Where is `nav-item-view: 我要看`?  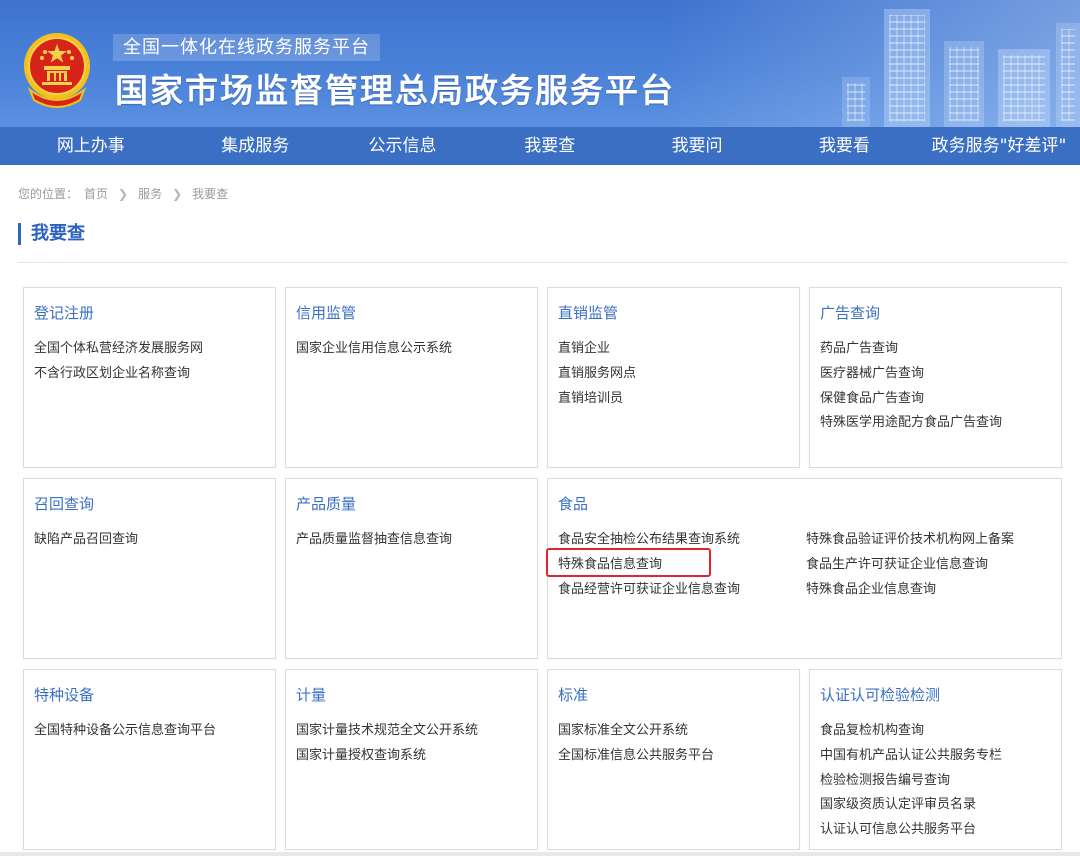 nav-item-view: 我要看 is located at coordinates (844, 146).